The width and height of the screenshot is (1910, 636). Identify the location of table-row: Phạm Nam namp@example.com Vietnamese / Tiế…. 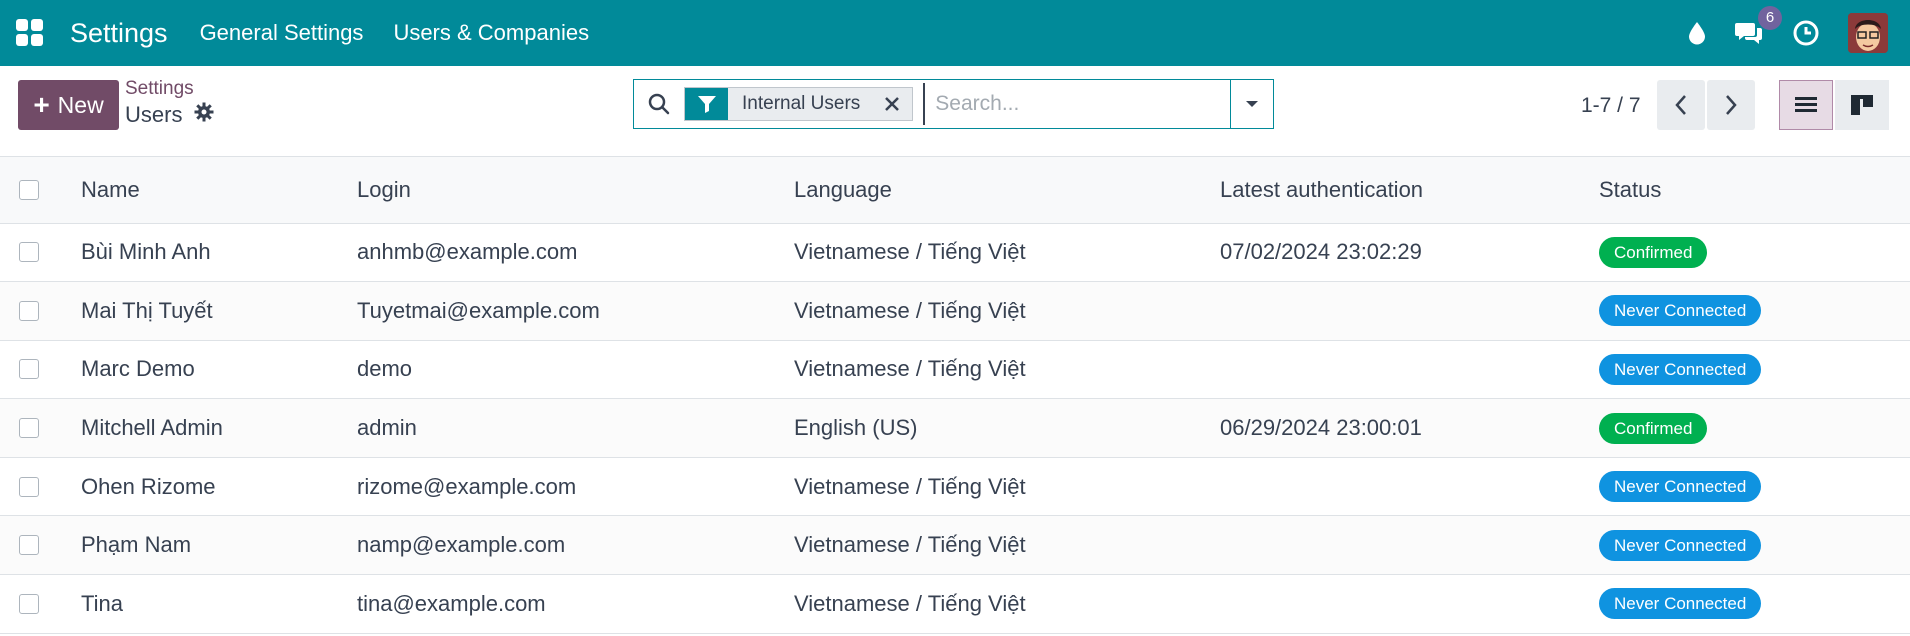
(955, 545).